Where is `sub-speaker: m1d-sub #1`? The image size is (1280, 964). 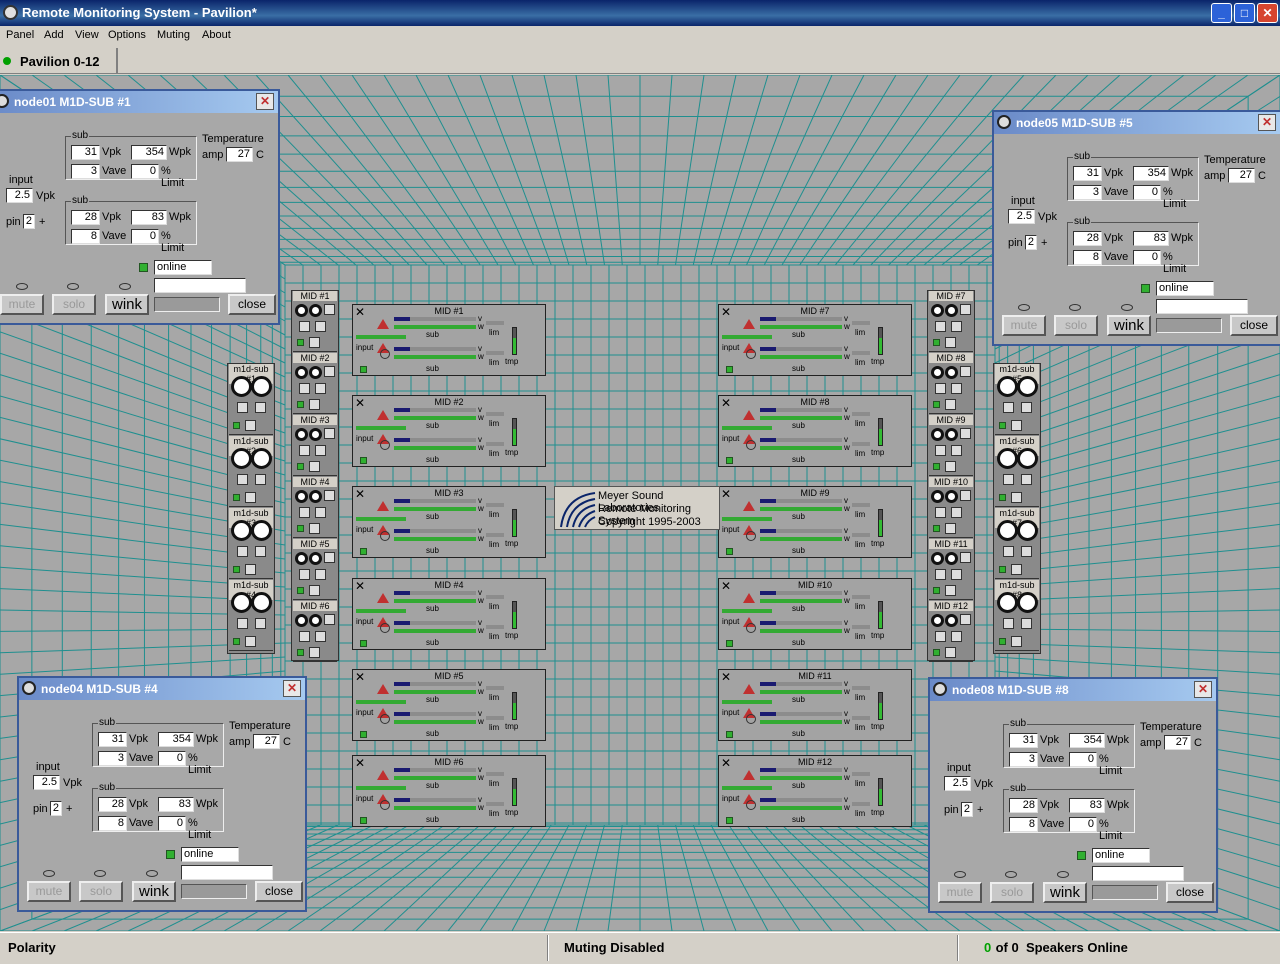 sub-speaker: m1d-sub #1 is located at coordinates (251, 399).